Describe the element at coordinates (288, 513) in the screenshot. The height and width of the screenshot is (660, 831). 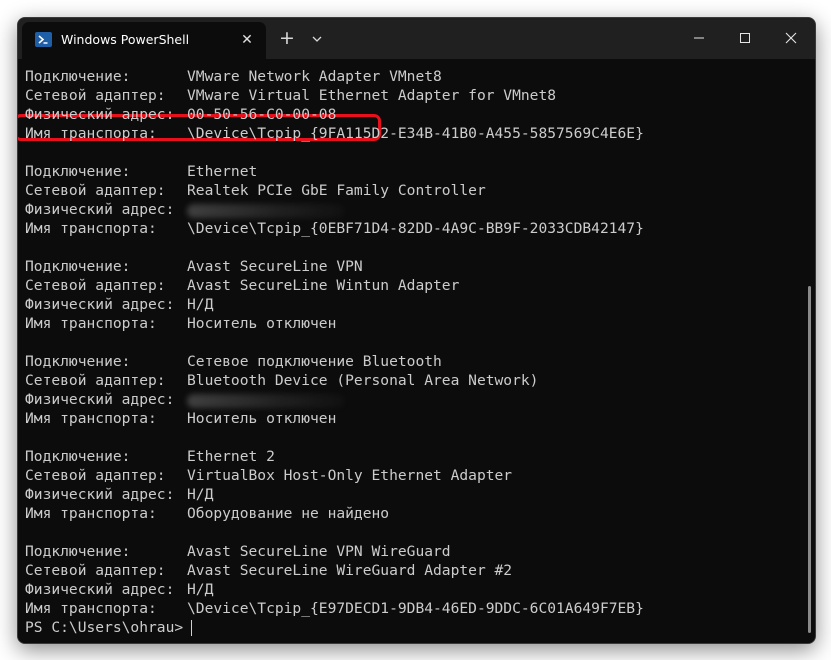
I see `field-value: Оборудование не найдено` at that location.